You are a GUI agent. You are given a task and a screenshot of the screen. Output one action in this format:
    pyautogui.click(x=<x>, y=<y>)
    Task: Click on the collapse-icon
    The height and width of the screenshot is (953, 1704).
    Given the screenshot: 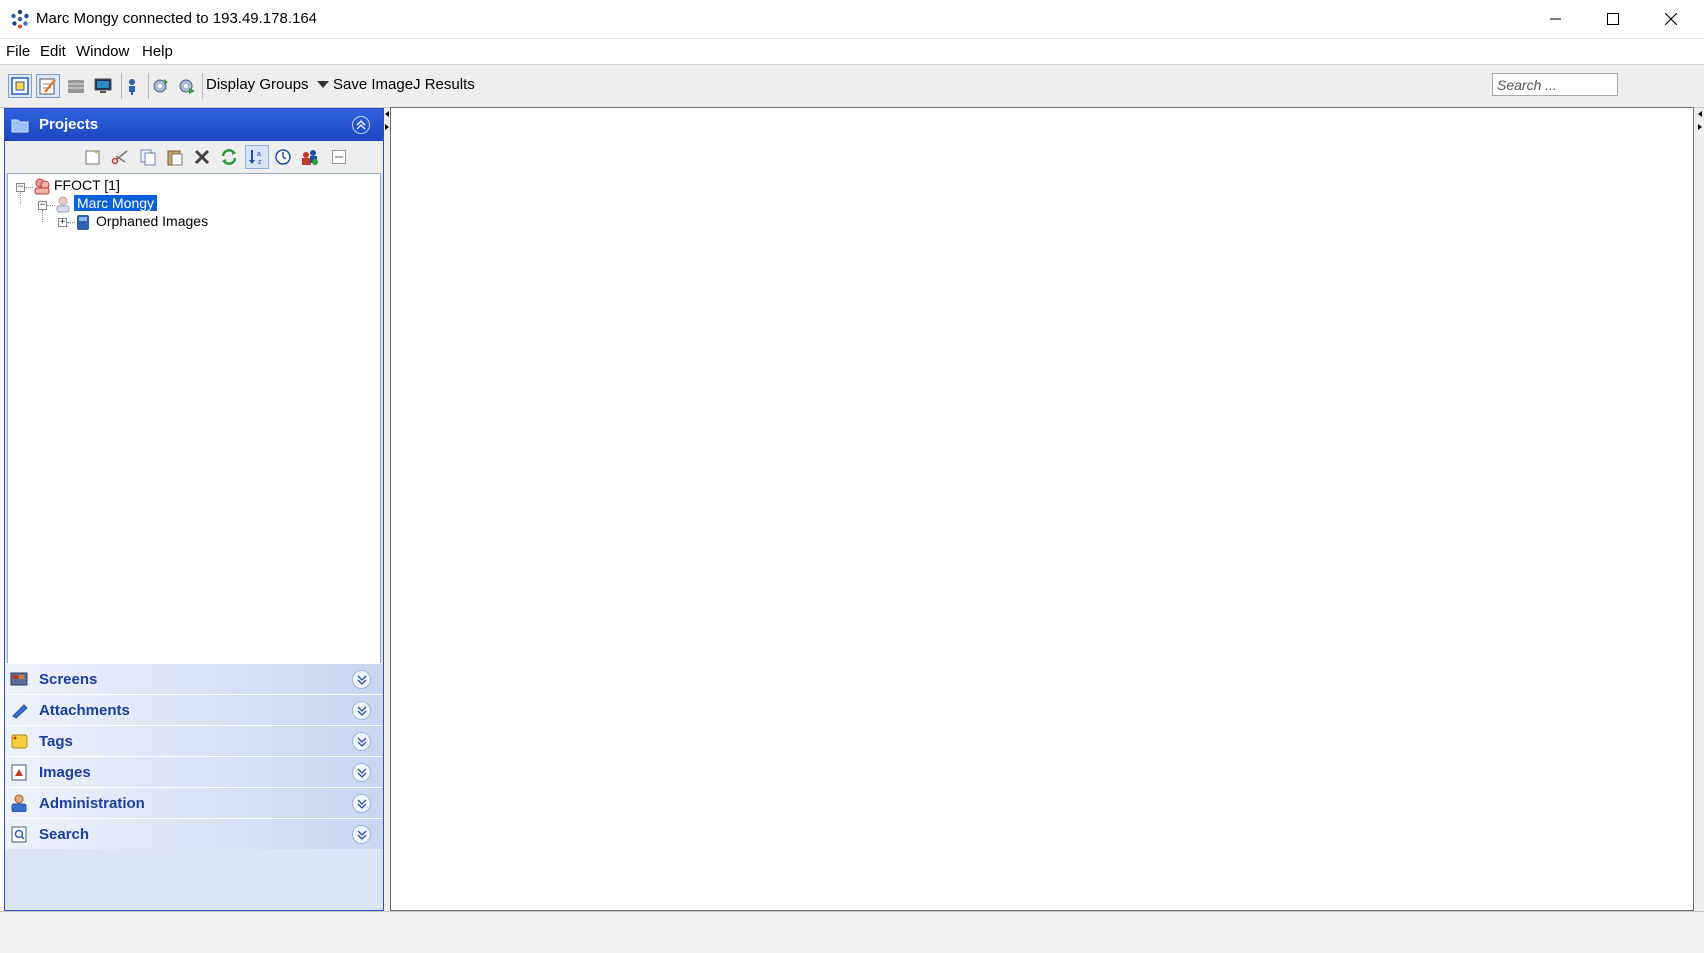 What is the action you would take?
    pyautogui.click(x=361, y=125)
    